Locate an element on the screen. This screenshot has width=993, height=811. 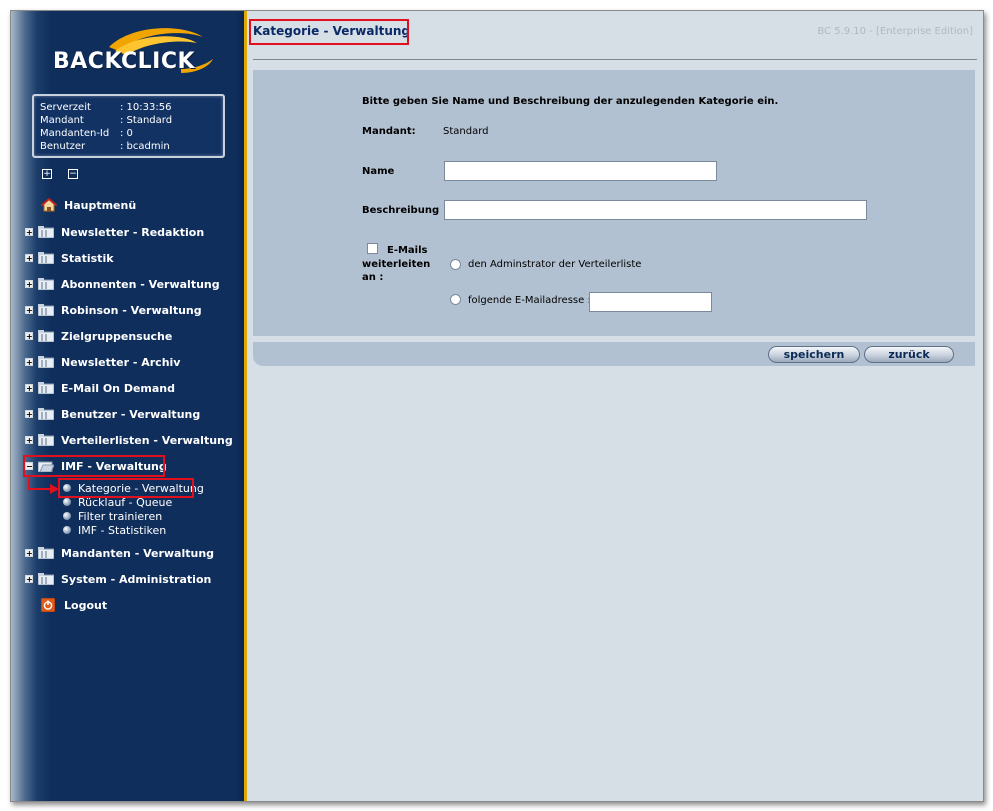
backclick-logo: BACKCLICK is located at coordinates (126, 56).